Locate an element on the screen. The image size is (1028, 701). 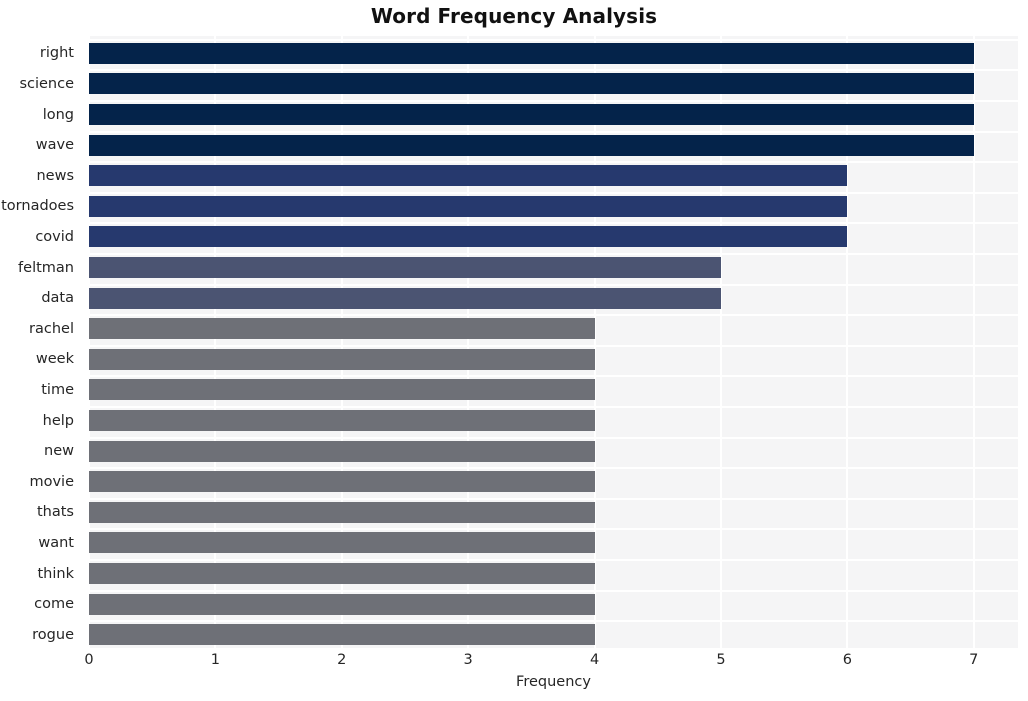
x-axis-title: Frequency is located at coordinates (553, 682).